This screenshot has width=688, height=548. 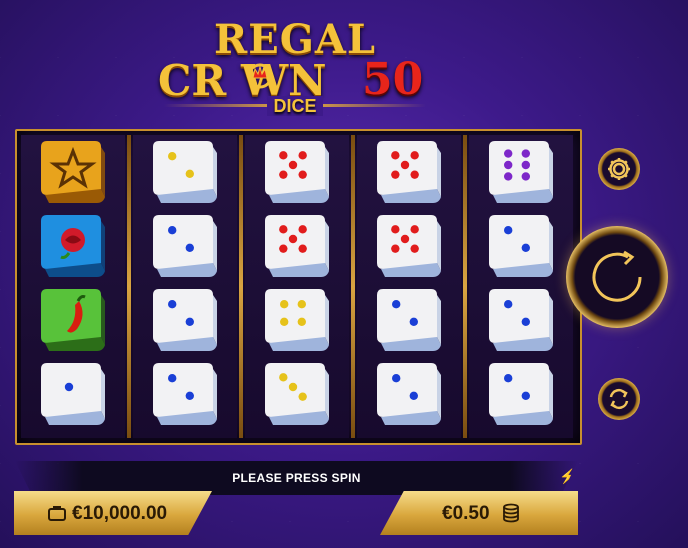 I want to click on coins-icon, so click(x=511, y=513).